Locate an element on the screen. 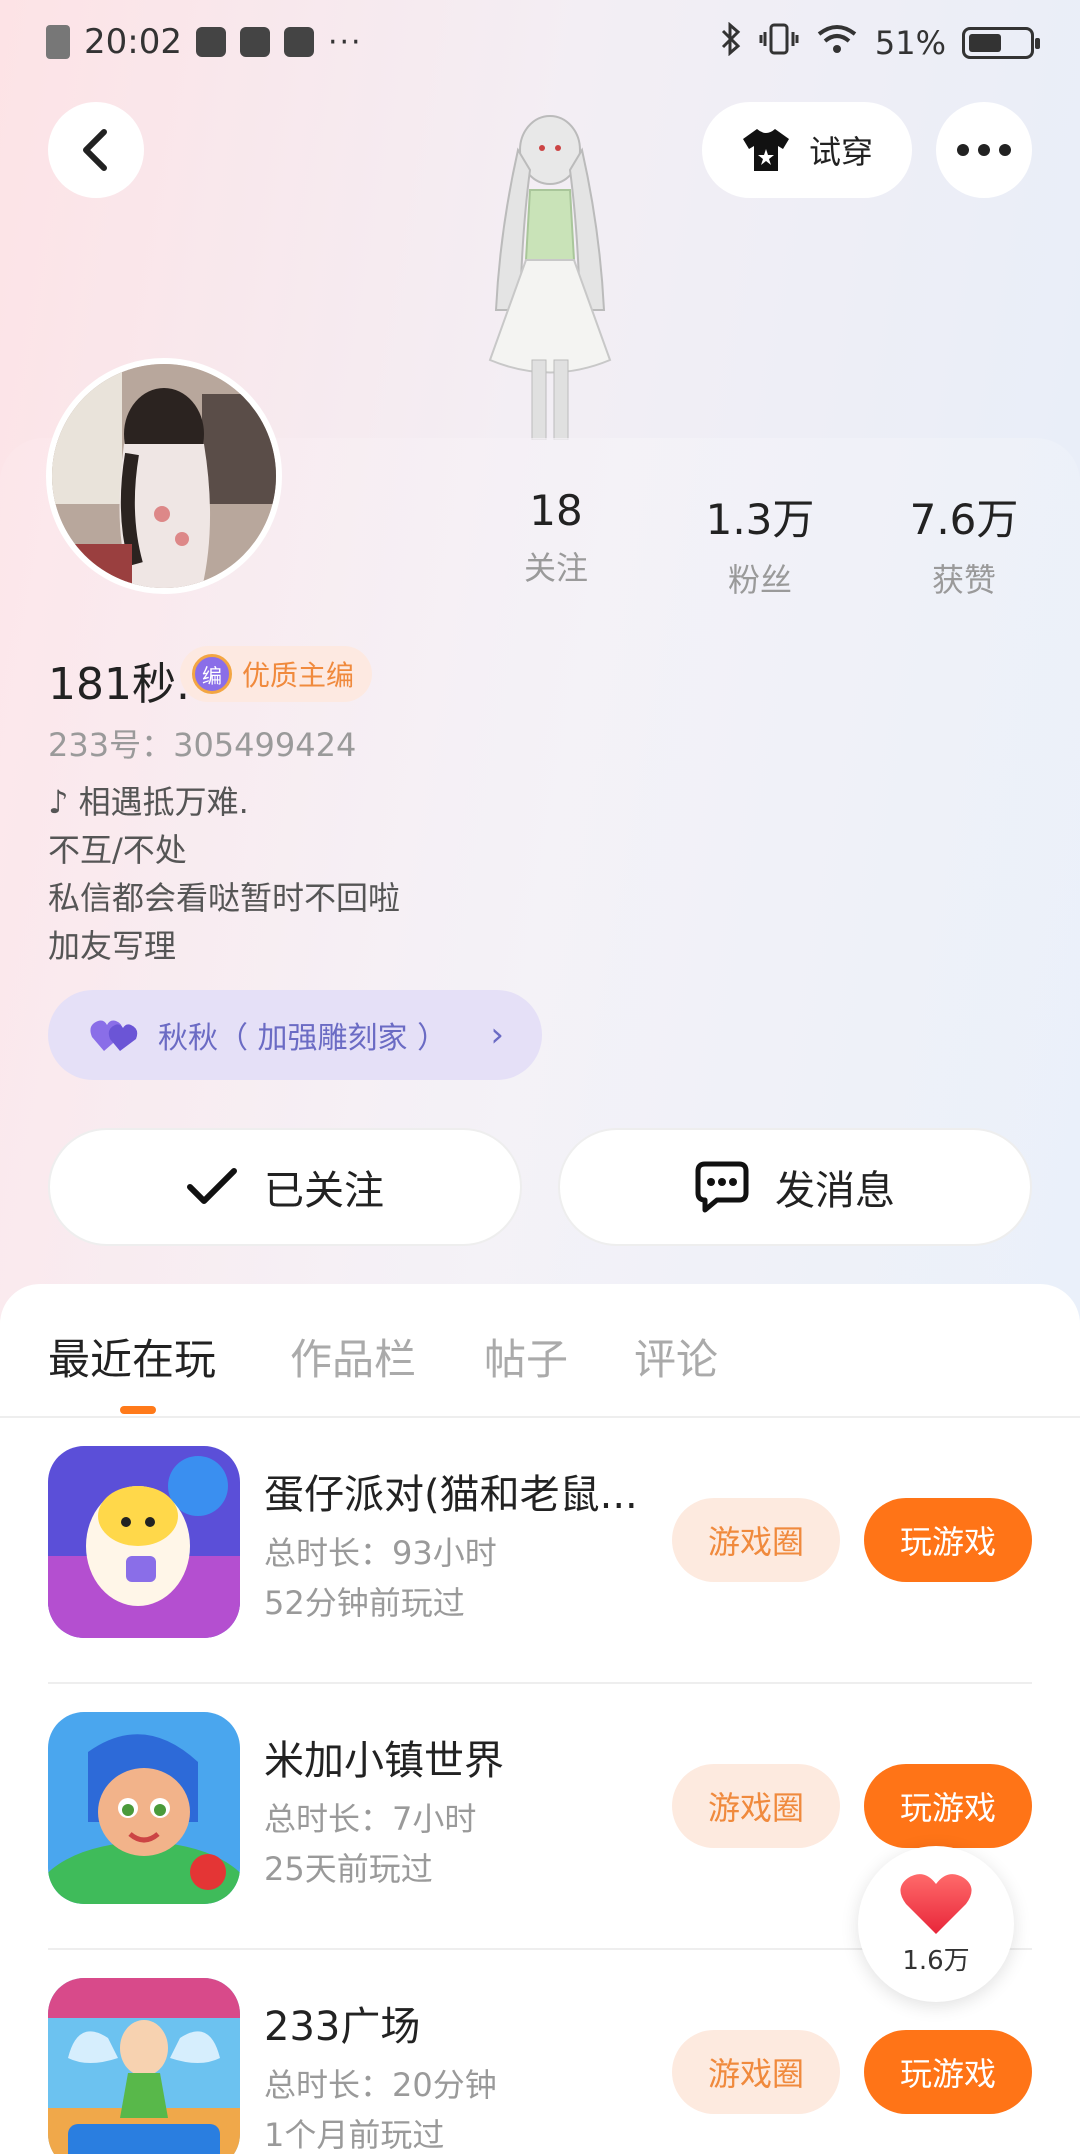  stat-likes: 7.6万 获赞 is located at coordinates (964, 543).